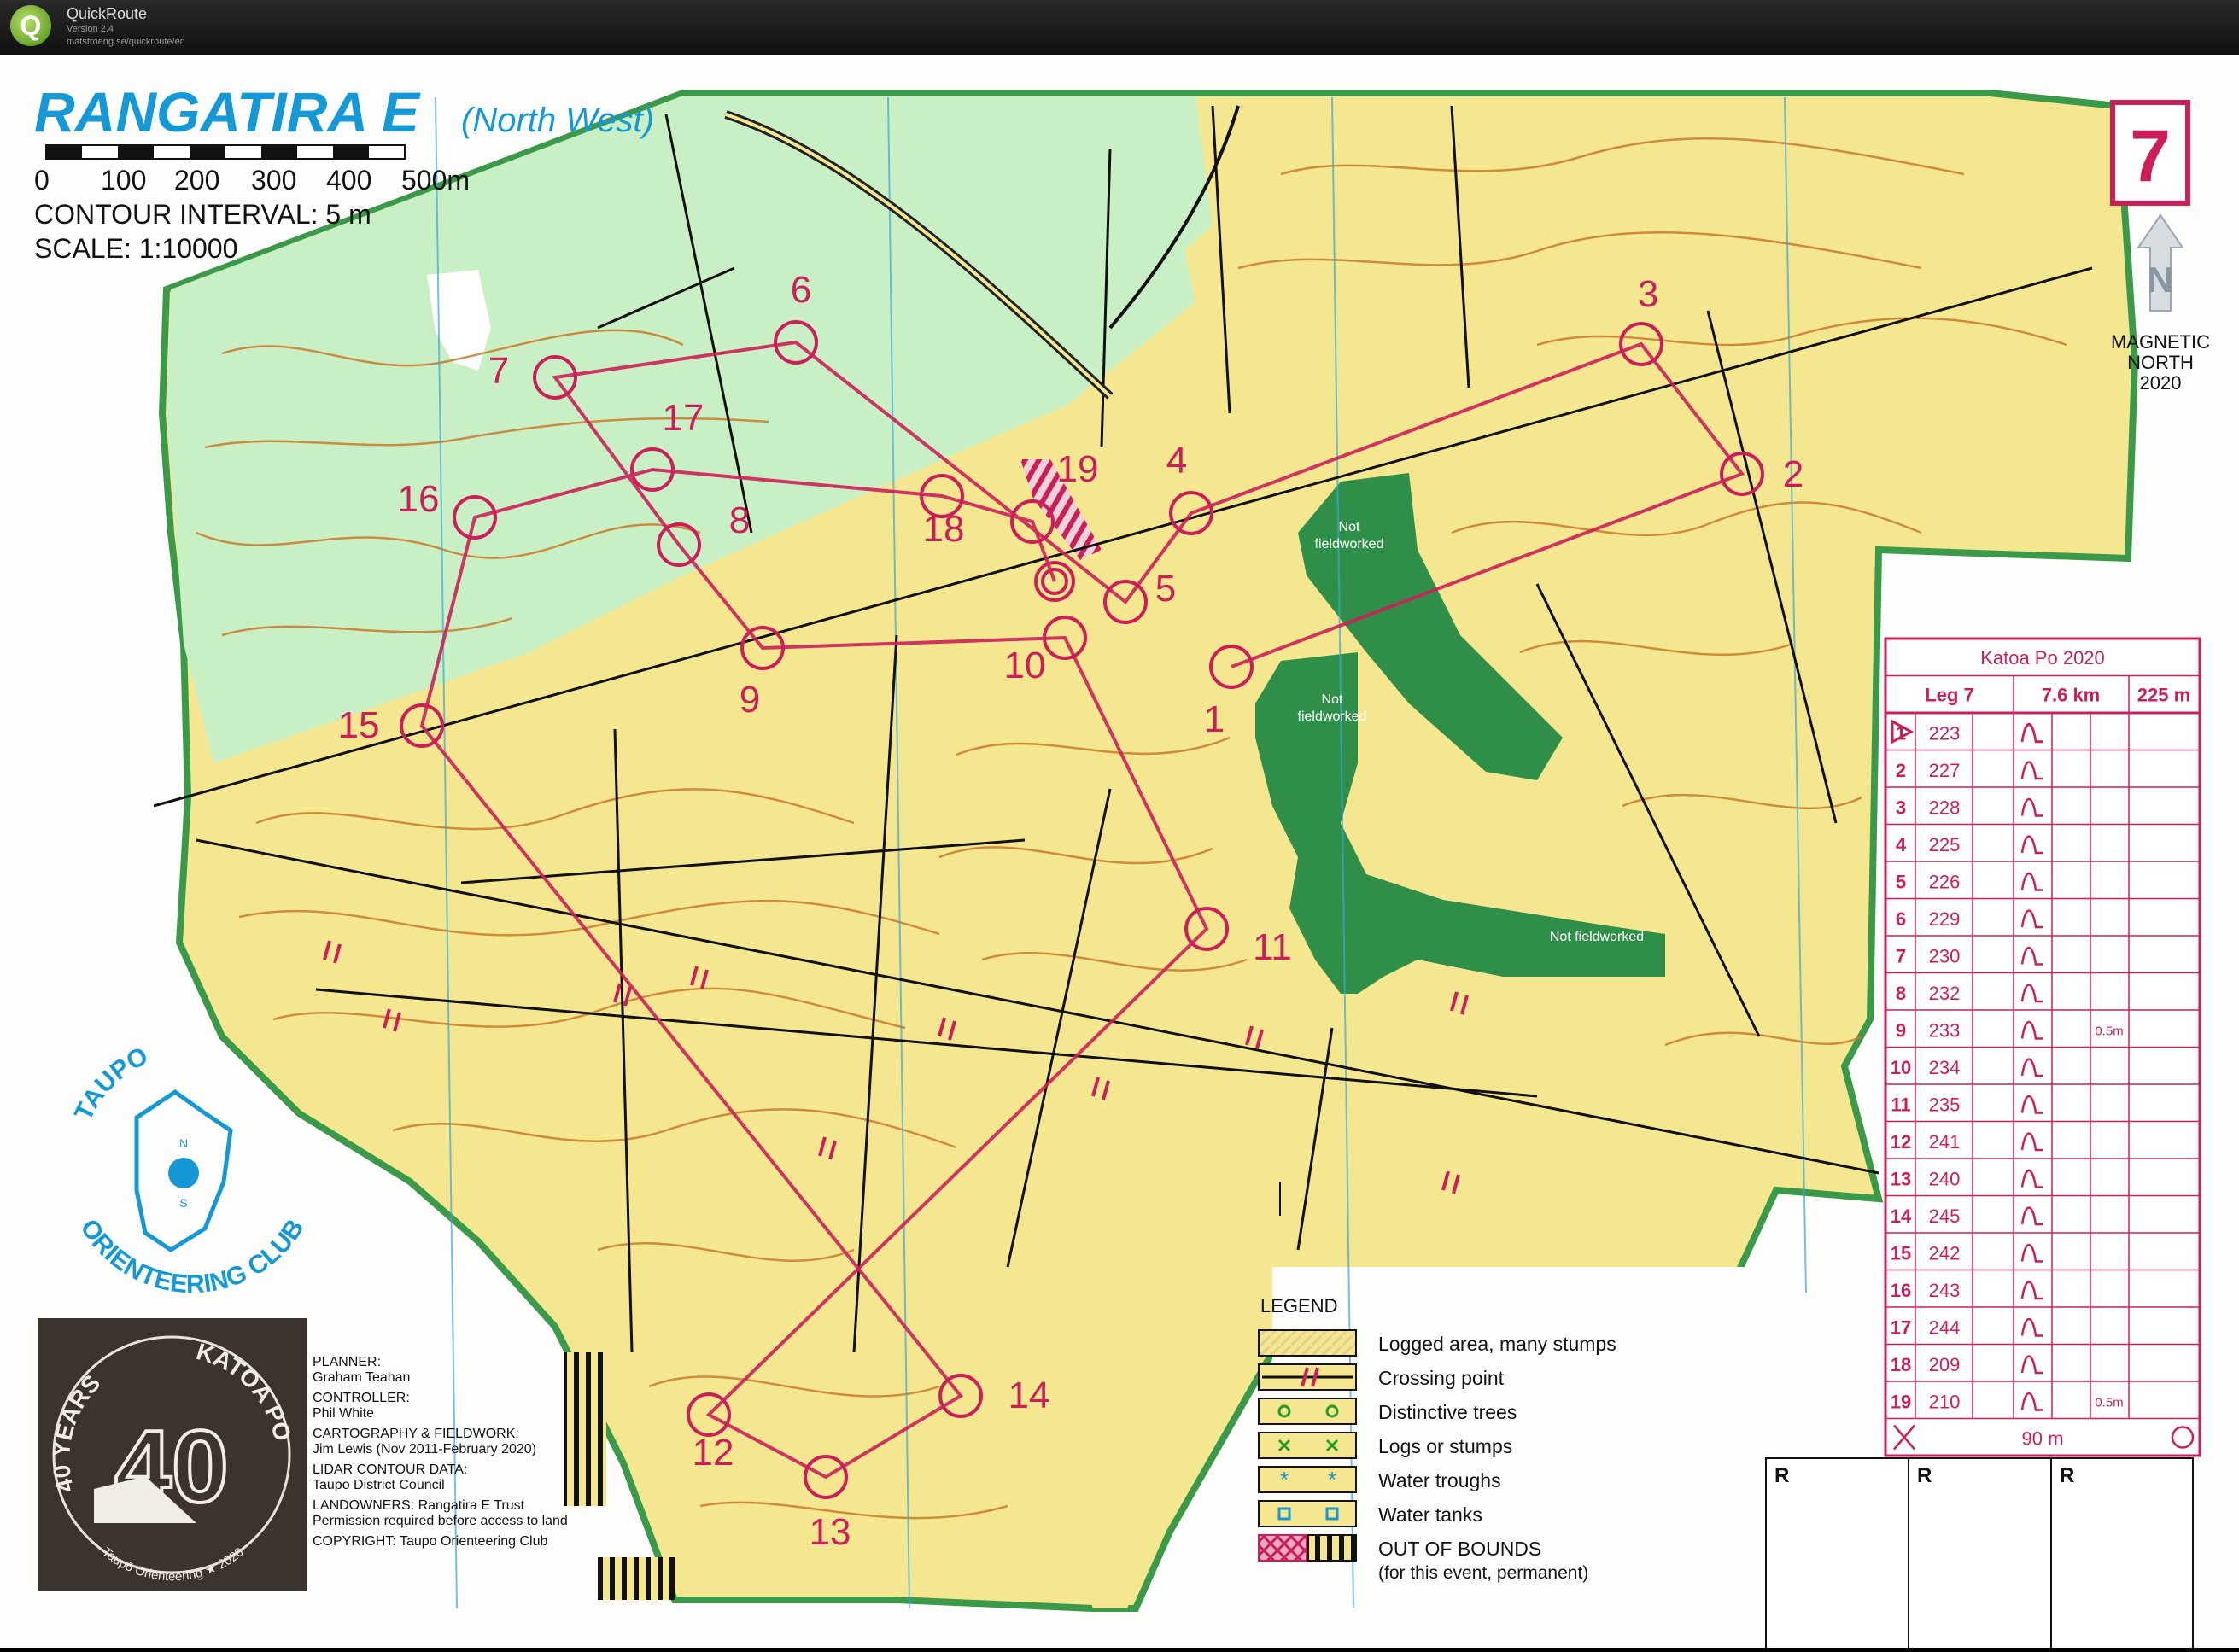 The height and width of the screenshot is (1652, 2239). I want to click on legend-label-4: Water troughs, so click(1439, 1480).